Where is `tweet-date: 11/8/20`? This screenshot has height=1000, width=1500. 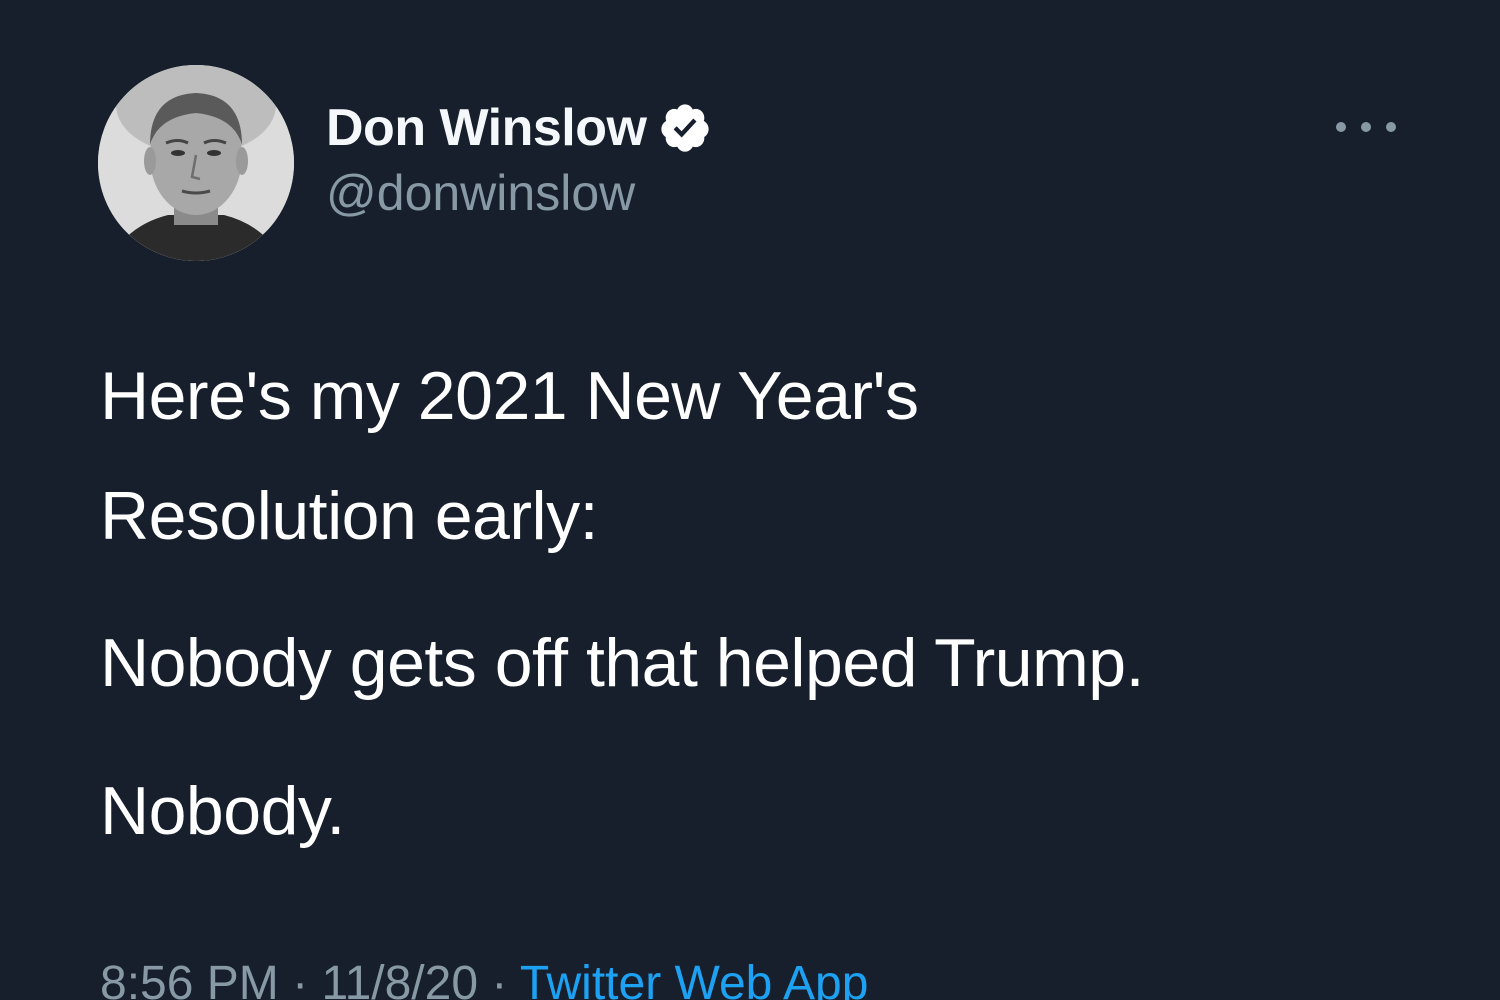
tweet-date: 11/8/20 is located at coordinates (399, 978).